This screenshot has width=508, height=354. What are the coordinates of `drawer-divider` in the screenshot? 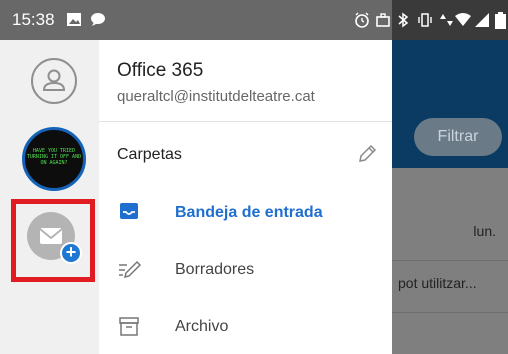 It's located at (245, 121).